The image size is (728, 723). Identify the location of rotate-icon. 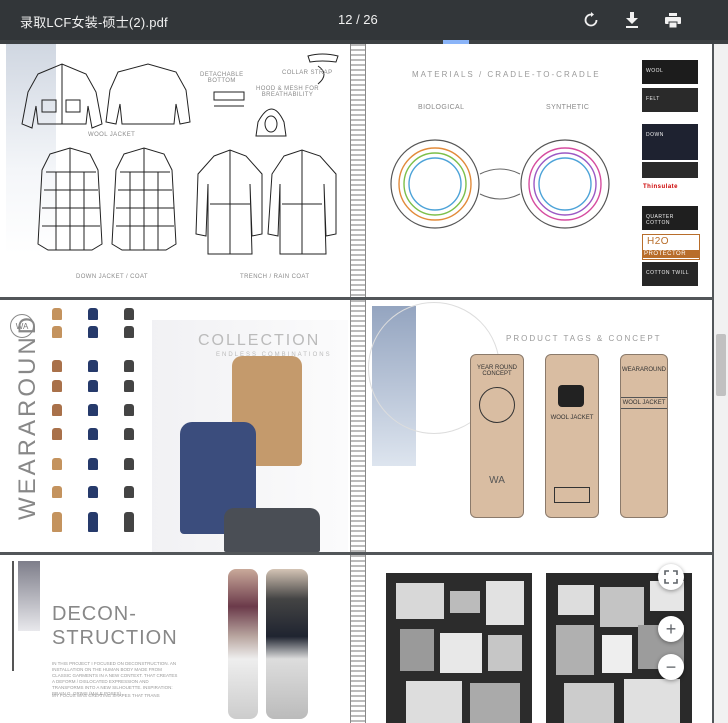
(591, 19).